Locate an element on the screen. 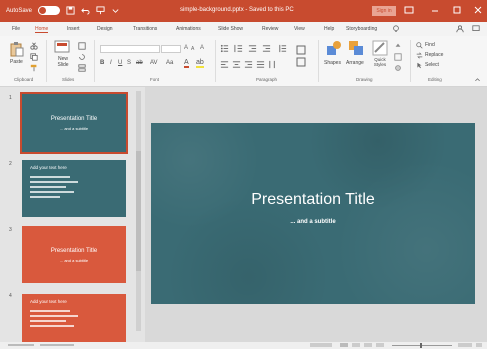 The width and height of the screenshot is (487, 349). align-center-icon is located at coordinates (236, 64).